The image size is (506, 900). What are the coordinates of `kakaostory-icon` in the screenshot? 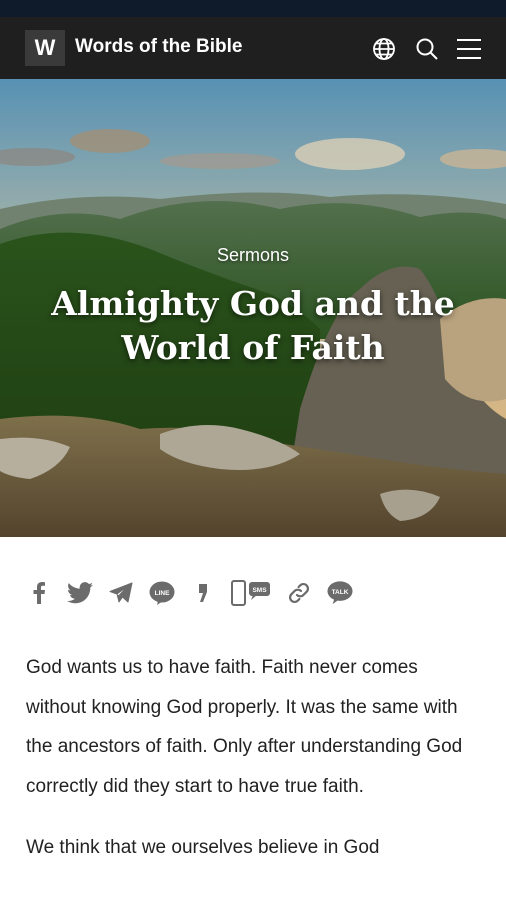 It's located at (203, 593).